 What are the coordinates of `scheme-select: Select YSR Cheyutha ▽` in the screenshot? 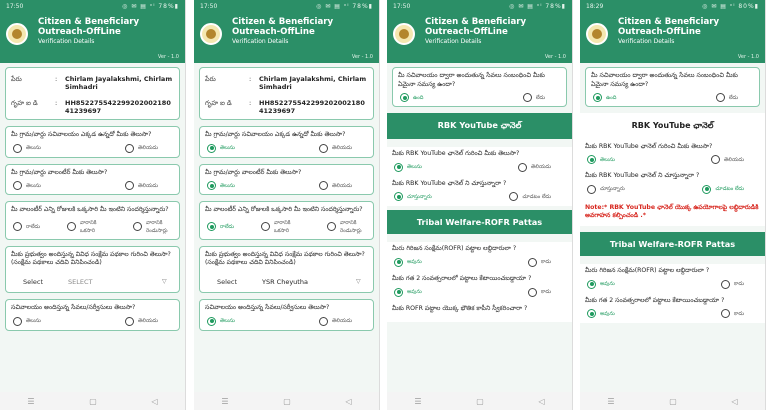 It's located at (286, 280).